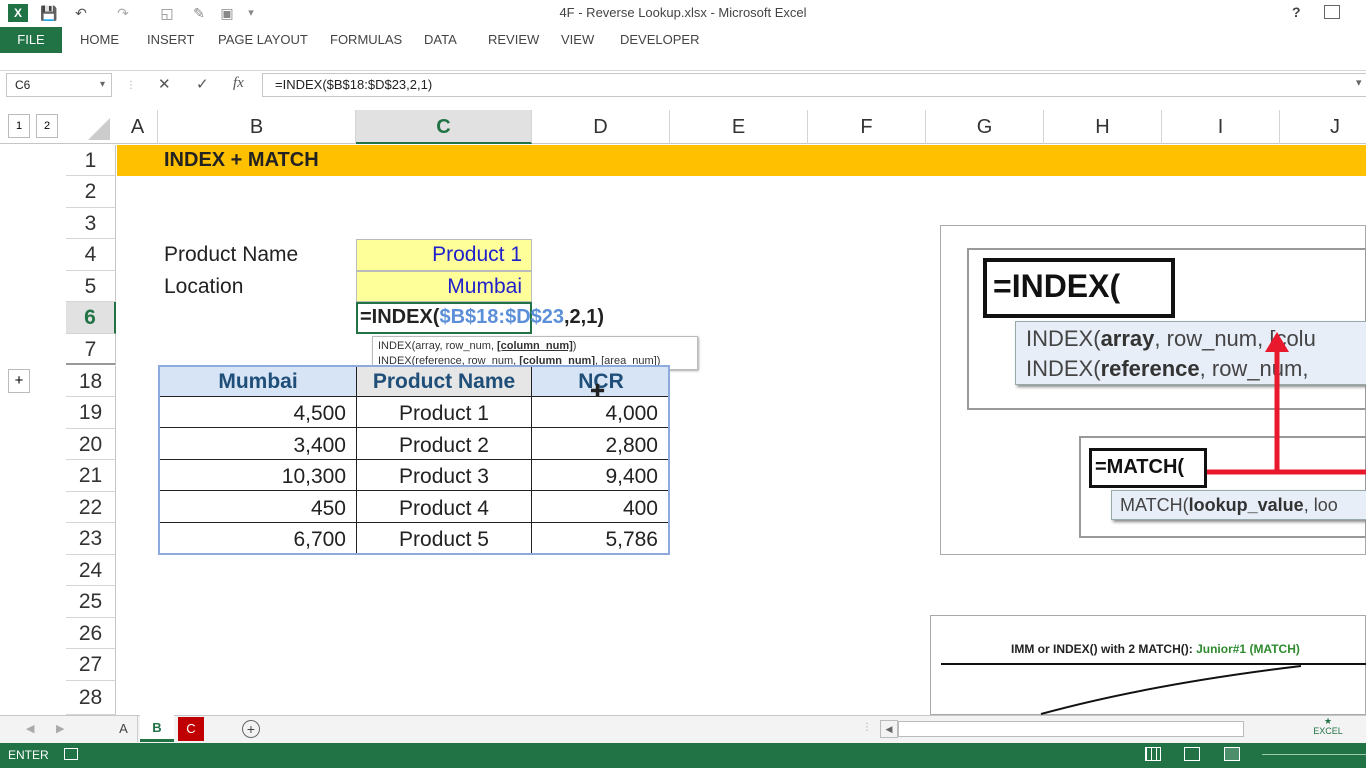 The height and width of the screenshot is (768, 1366). Describe the element at coordinates (1232, 754) in the screenshot. I see `page-break-view-icon` at that location.